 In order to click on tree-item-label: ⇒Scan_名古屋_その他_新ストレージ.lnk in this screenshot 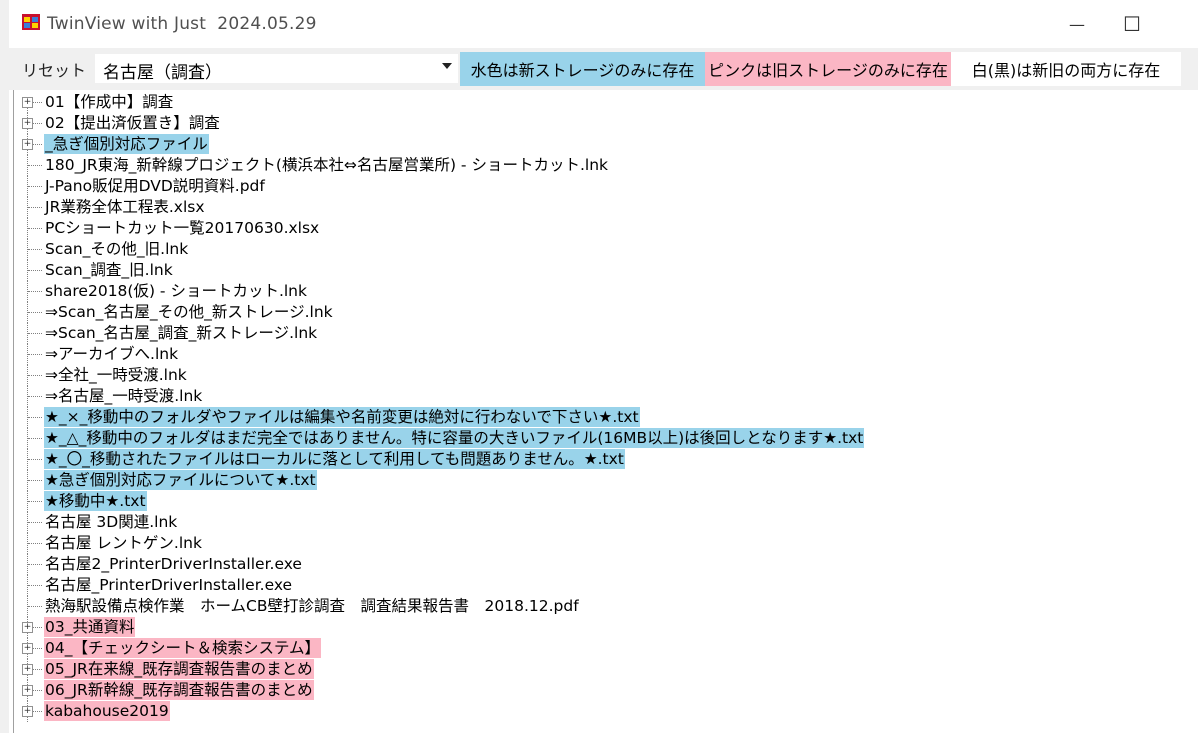, I will do `click(189, 312)`.